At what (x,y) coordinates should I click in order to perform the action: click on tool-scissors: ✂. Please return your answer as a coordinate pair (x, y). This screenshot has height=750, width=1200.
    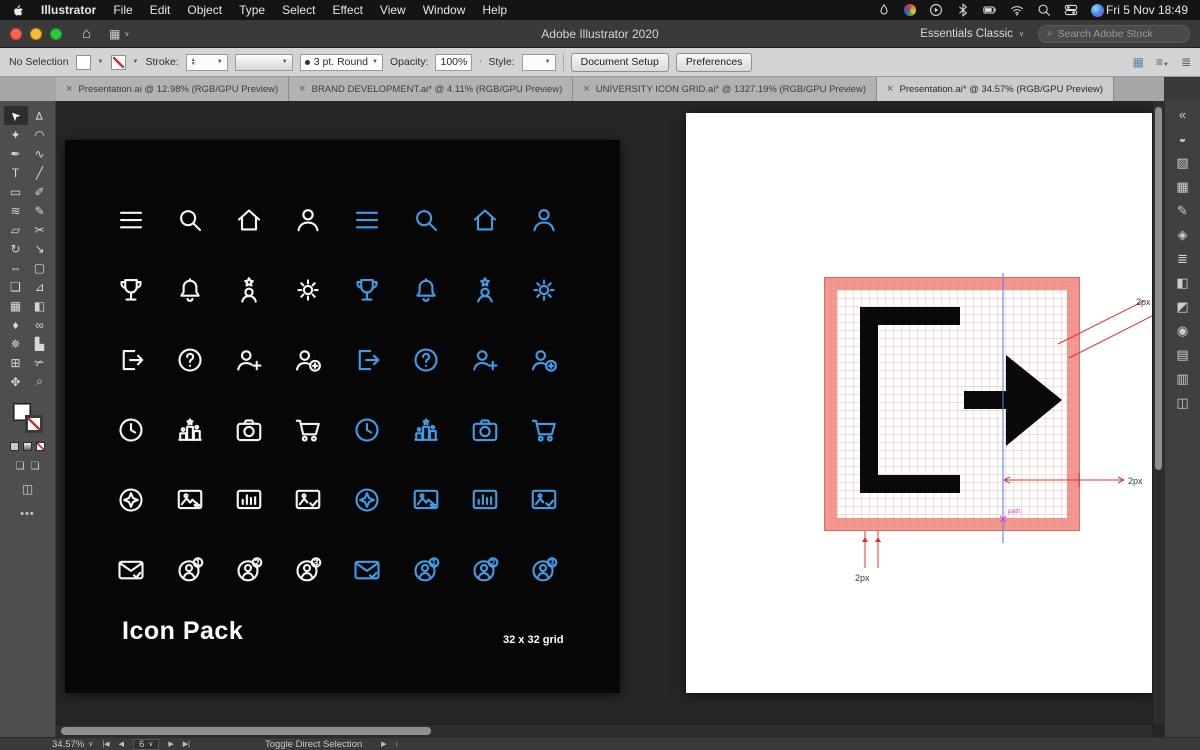
    Looking at the image, I should click on (40, 229).